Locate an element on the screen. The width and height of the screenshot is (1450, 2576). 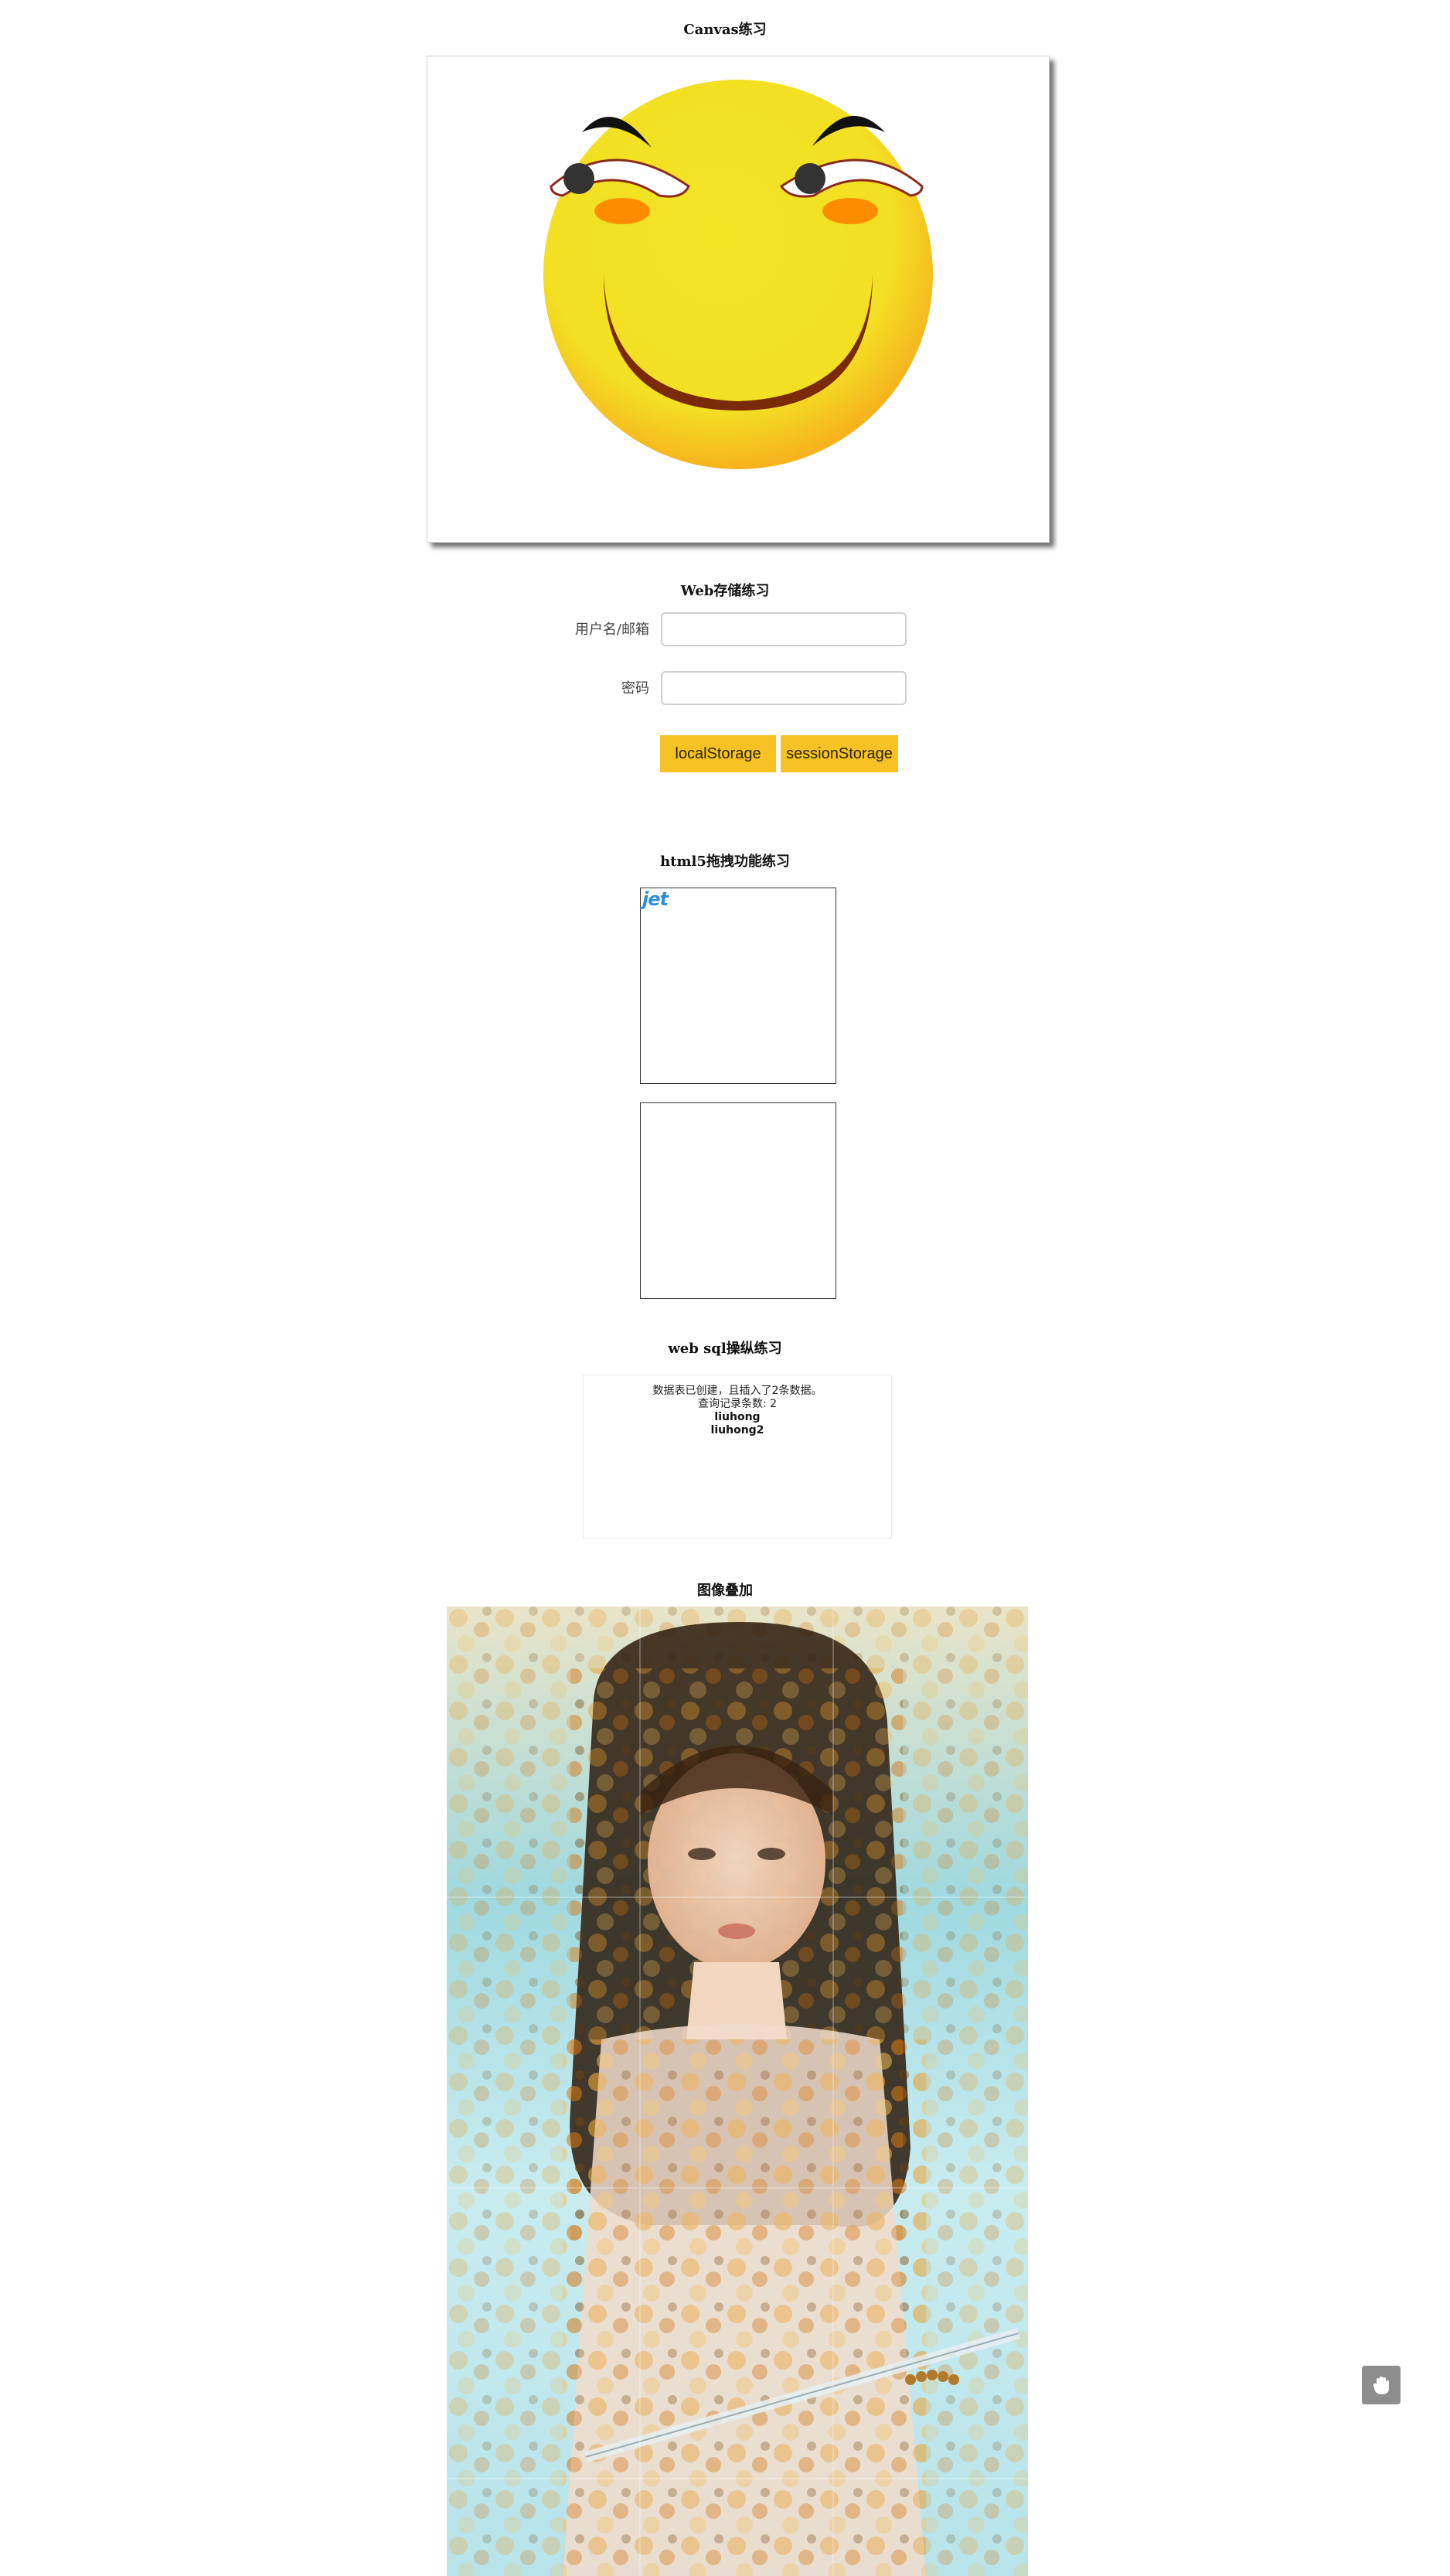
face-circle is located at coordinates (738, 274).